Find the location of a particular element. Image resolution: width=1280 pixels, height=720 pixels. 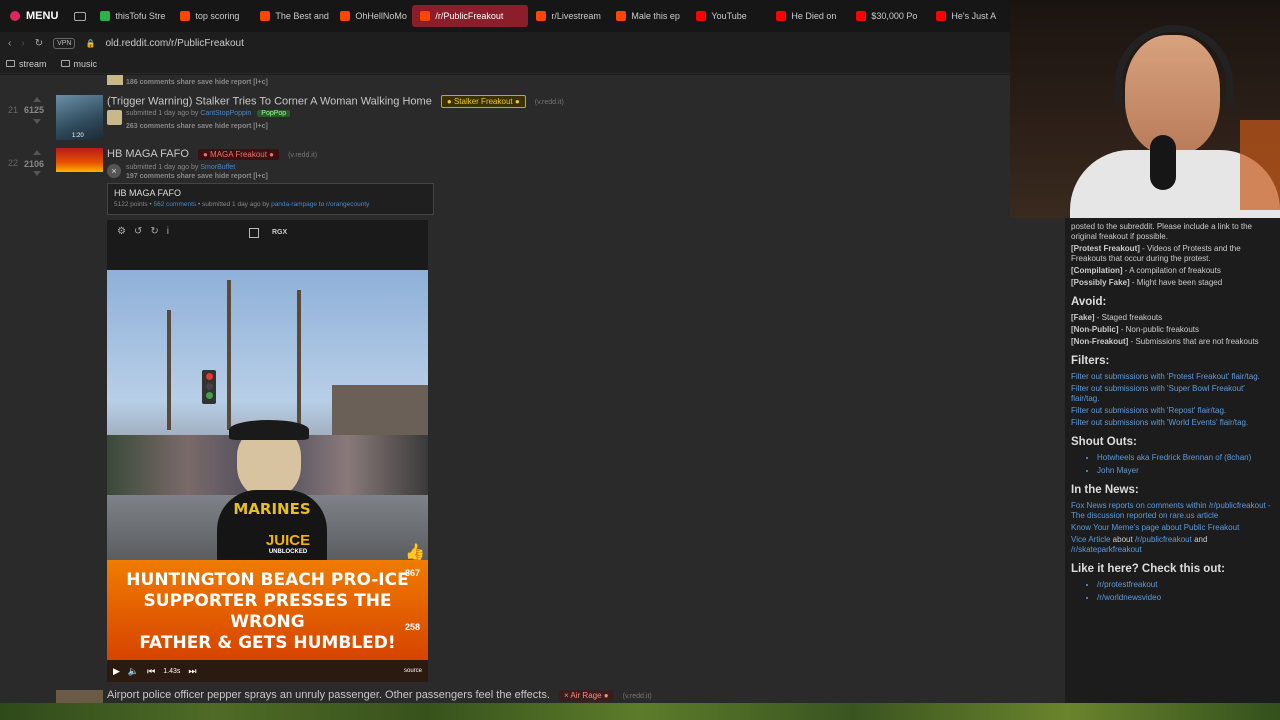

back-icon: ‹ is located at coordinates (9, 43).